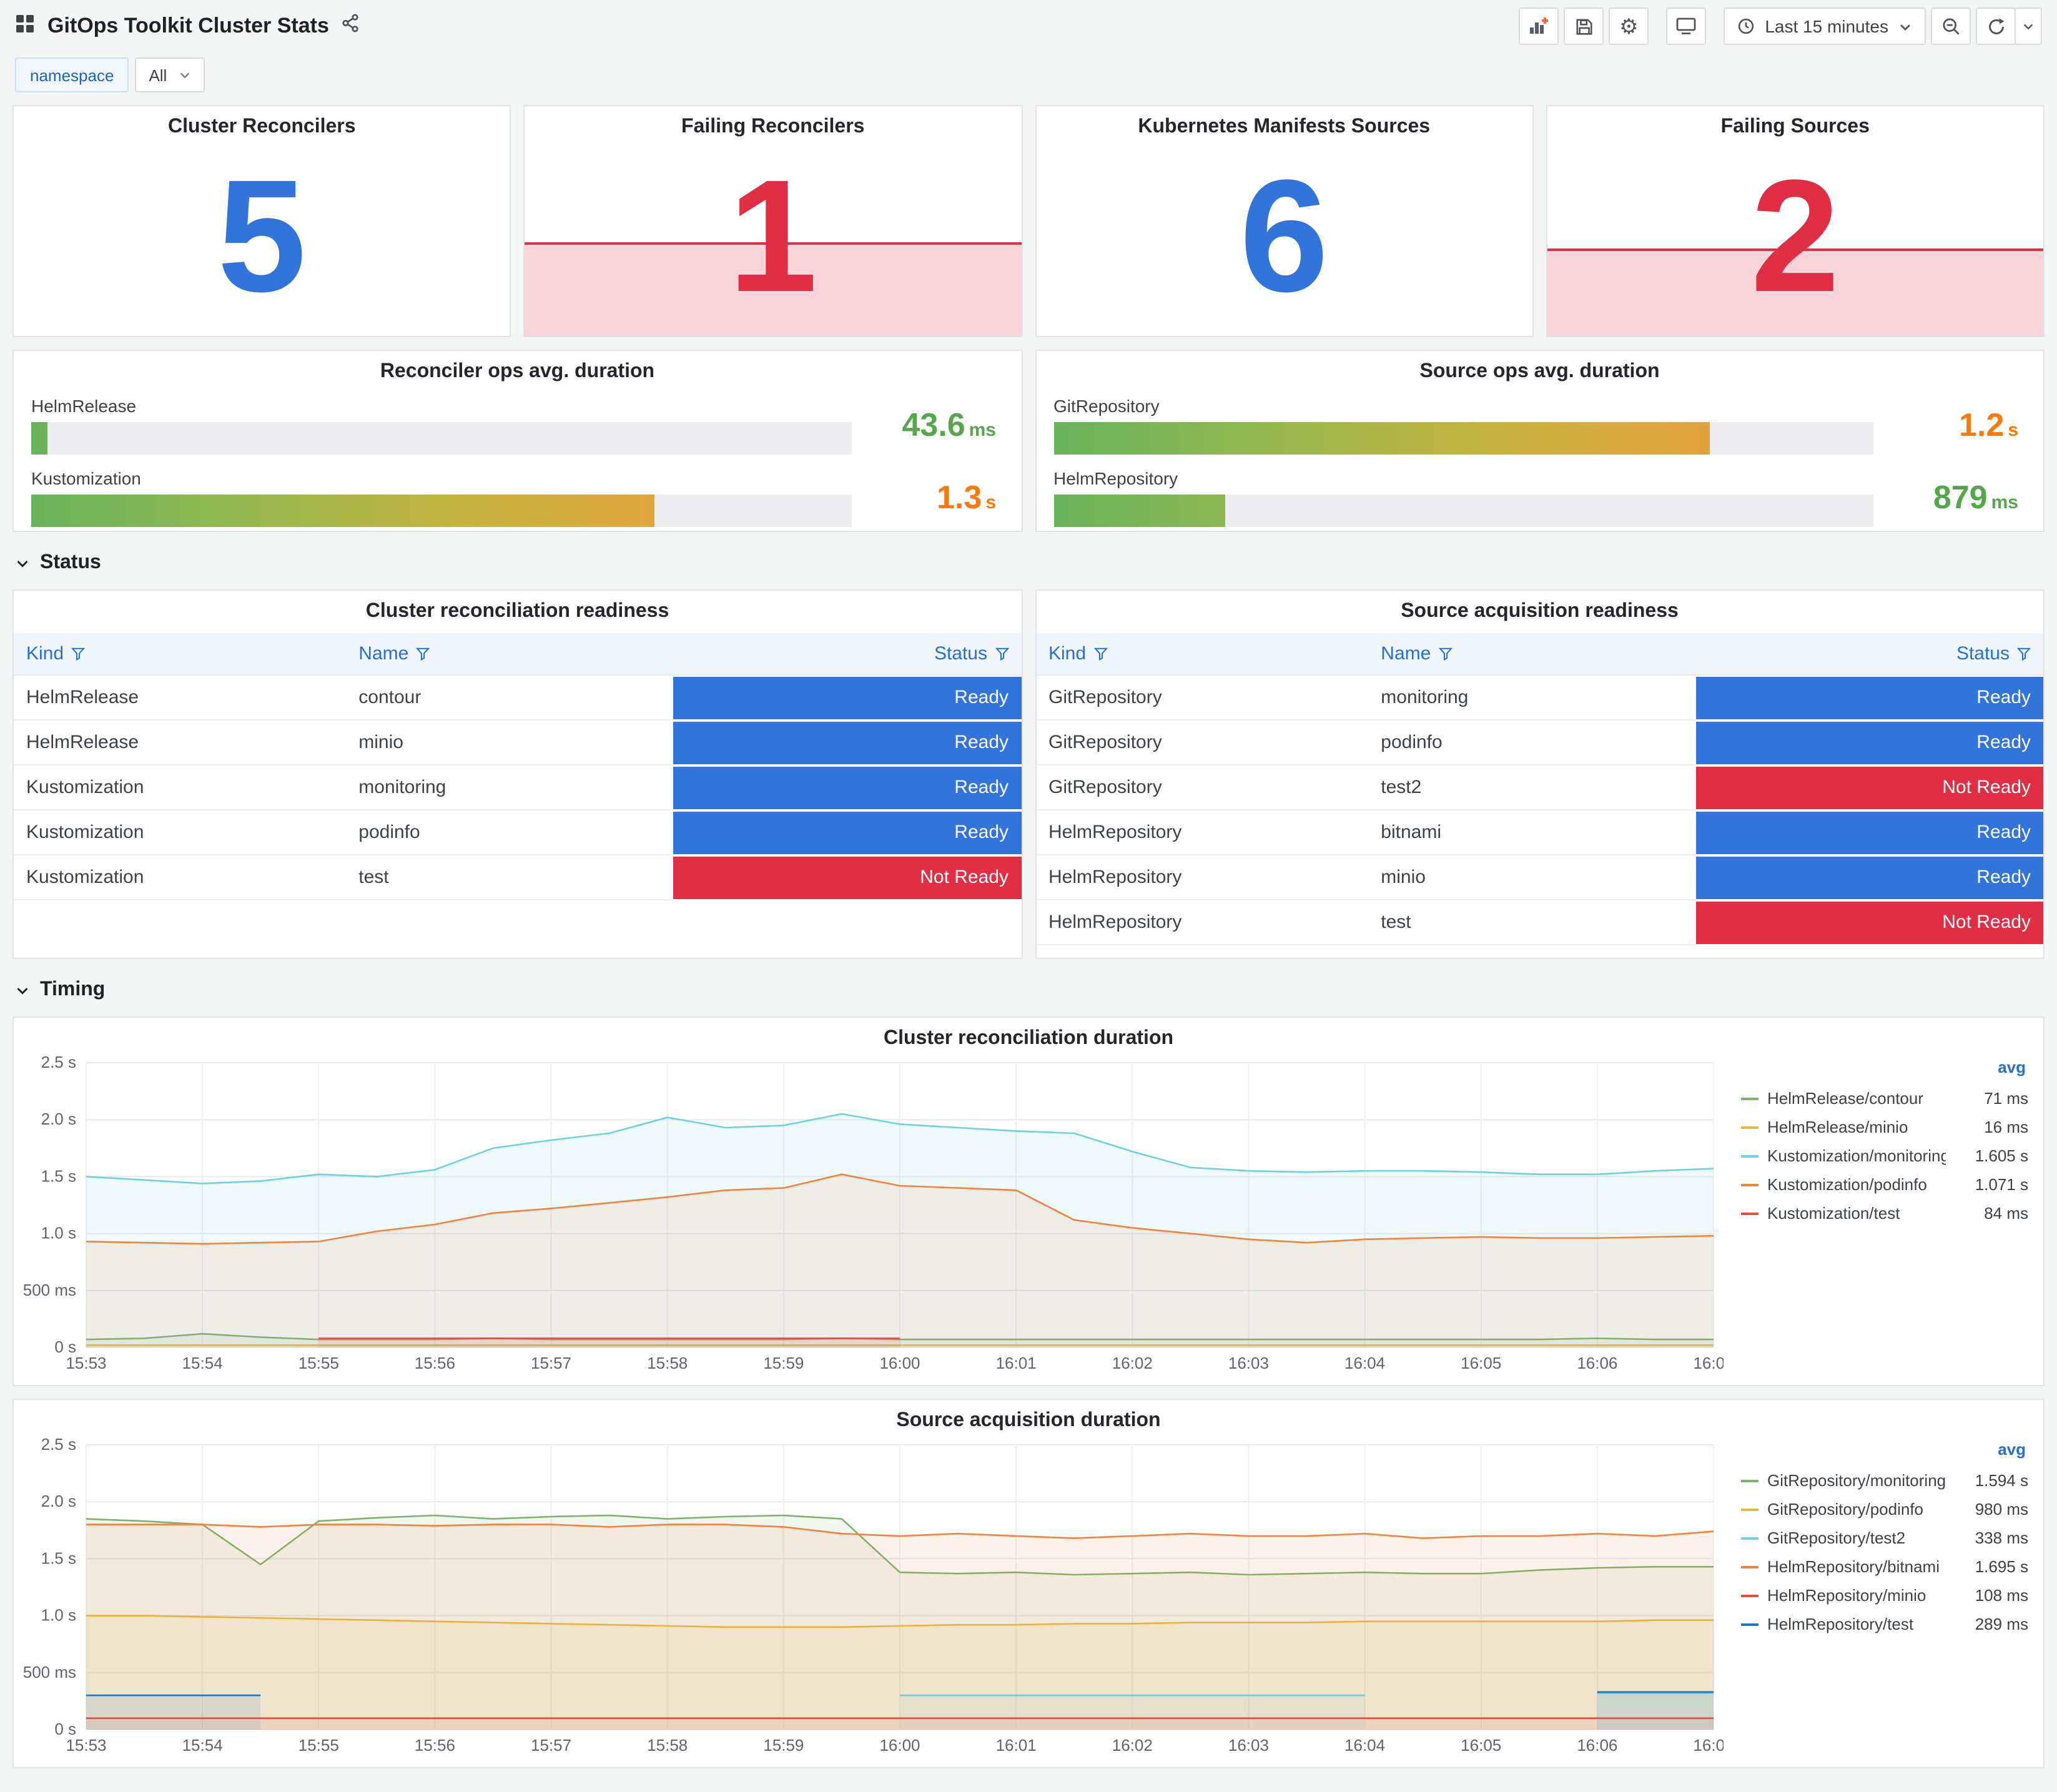  Describe the element at coordinates (517, 607) in the screenshot. I see `panel-title: Cluster reconciliation readiness` at that location.